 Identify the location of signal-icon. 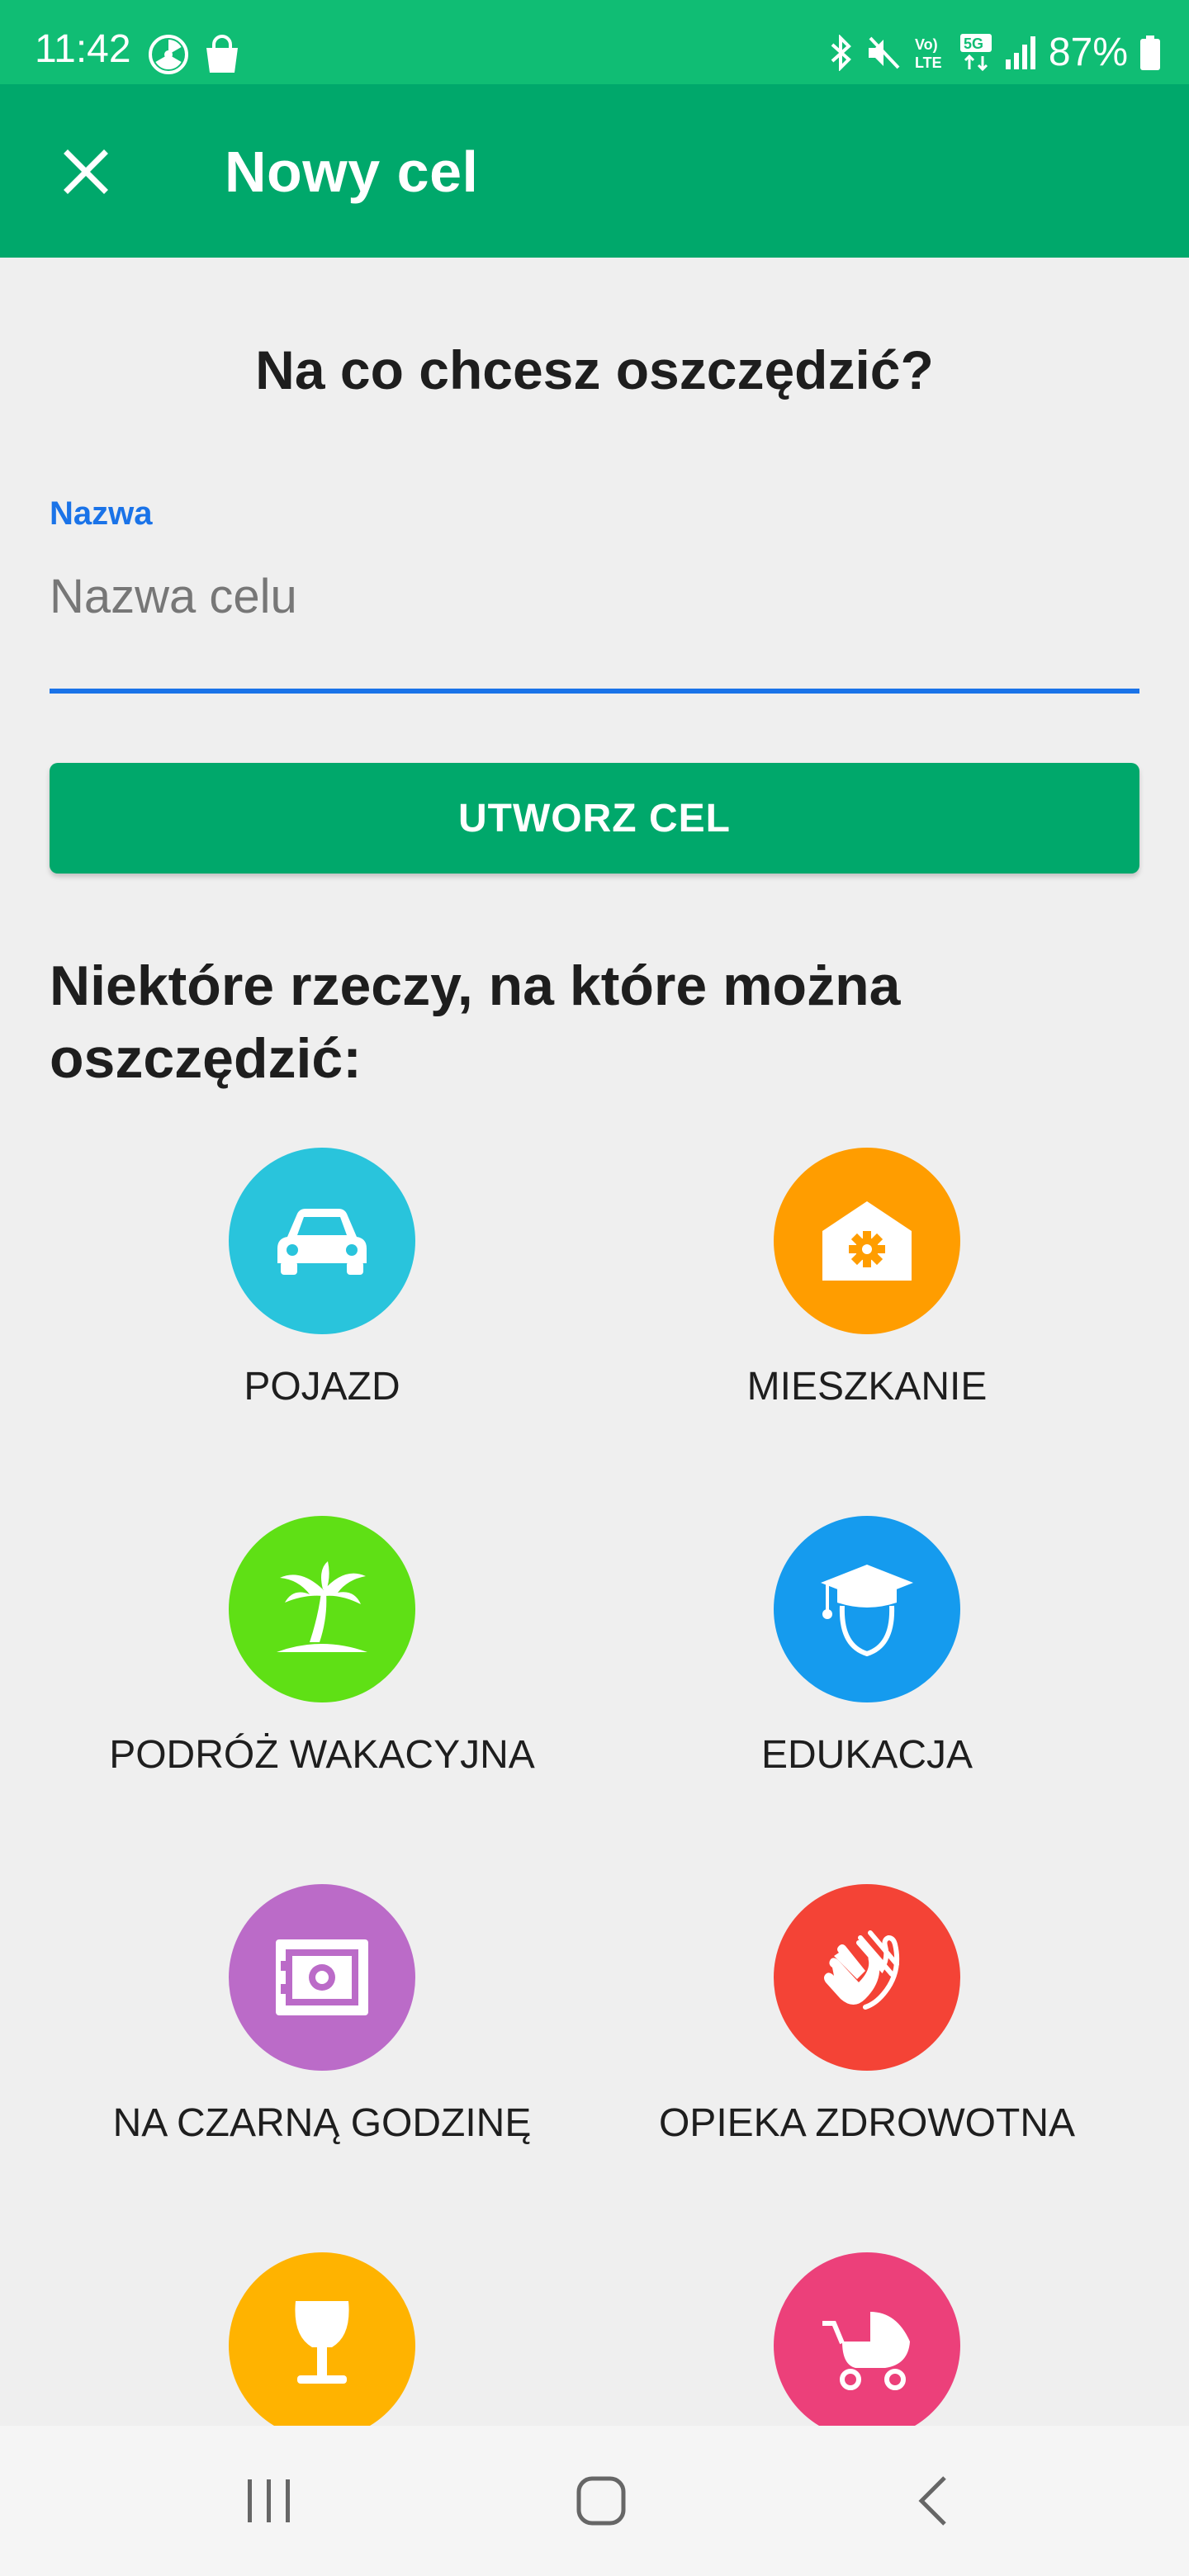
(1020, 53).